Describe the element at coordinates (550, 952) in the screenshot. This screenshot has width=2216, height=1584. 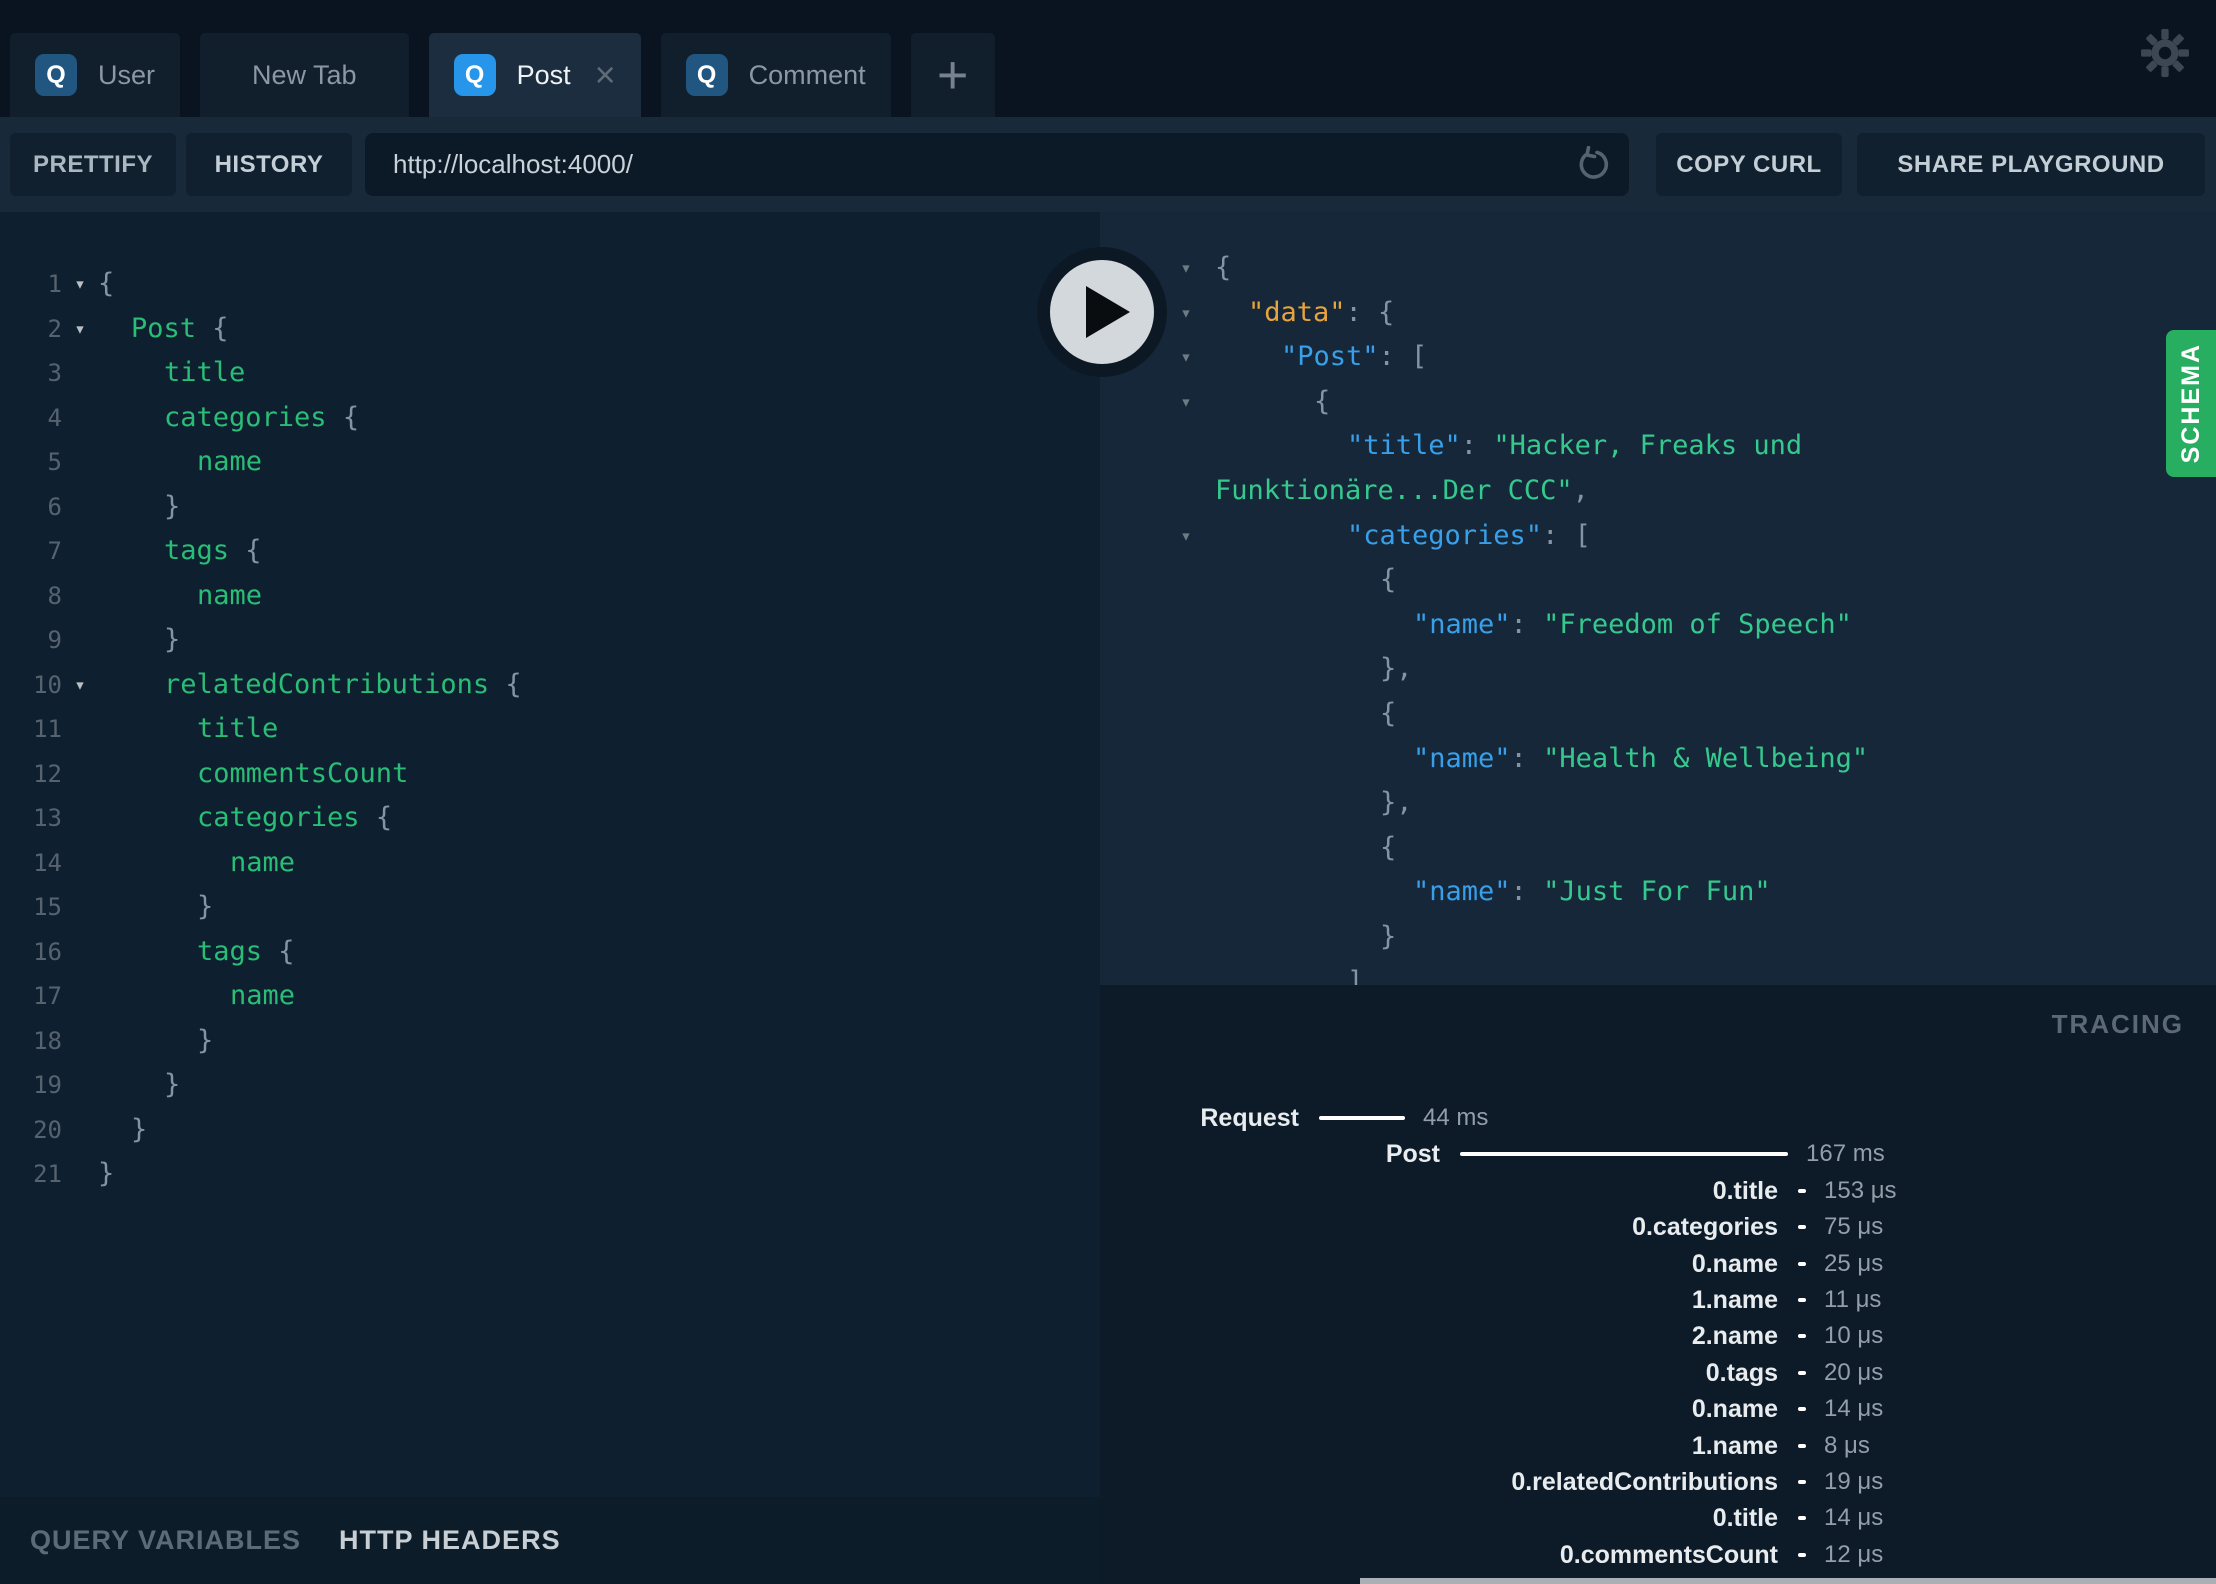
I see `query-line: 16 tags {` at that location.